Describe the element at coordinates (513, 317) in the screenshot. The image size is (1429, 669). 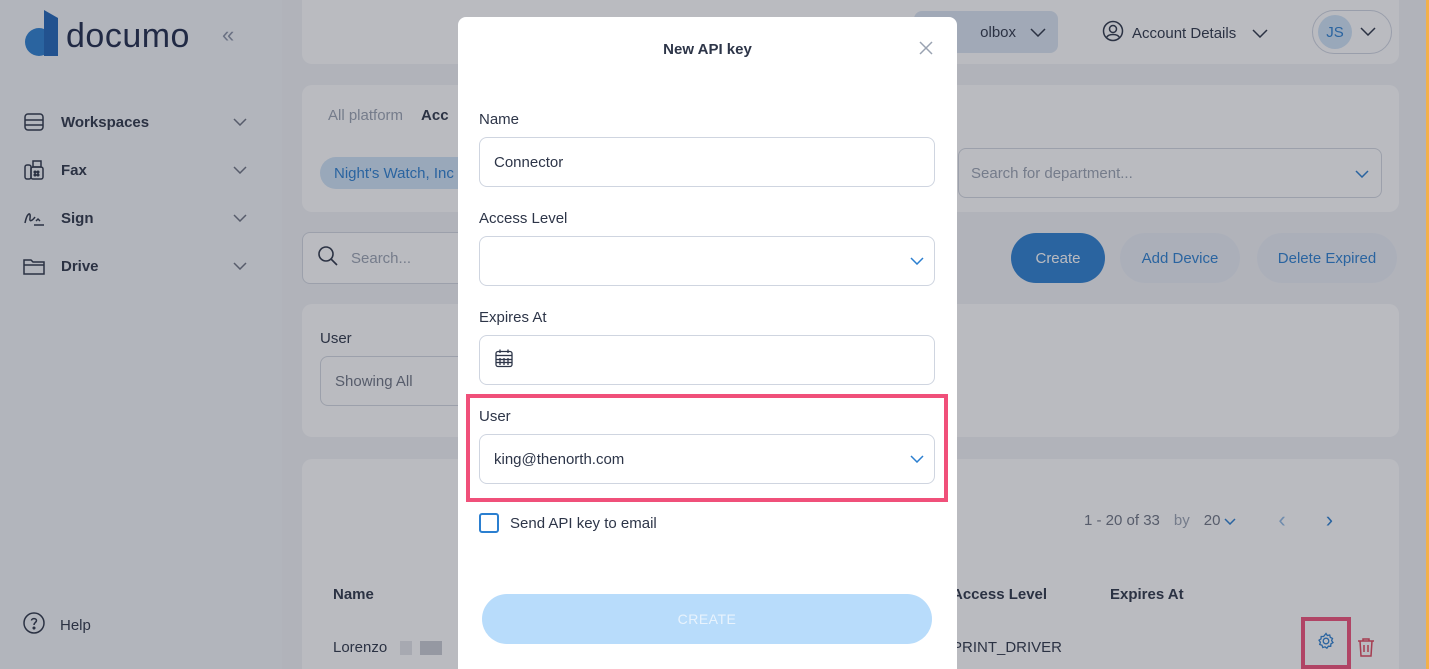
I see `expires-at-label: Expires At` at that location.